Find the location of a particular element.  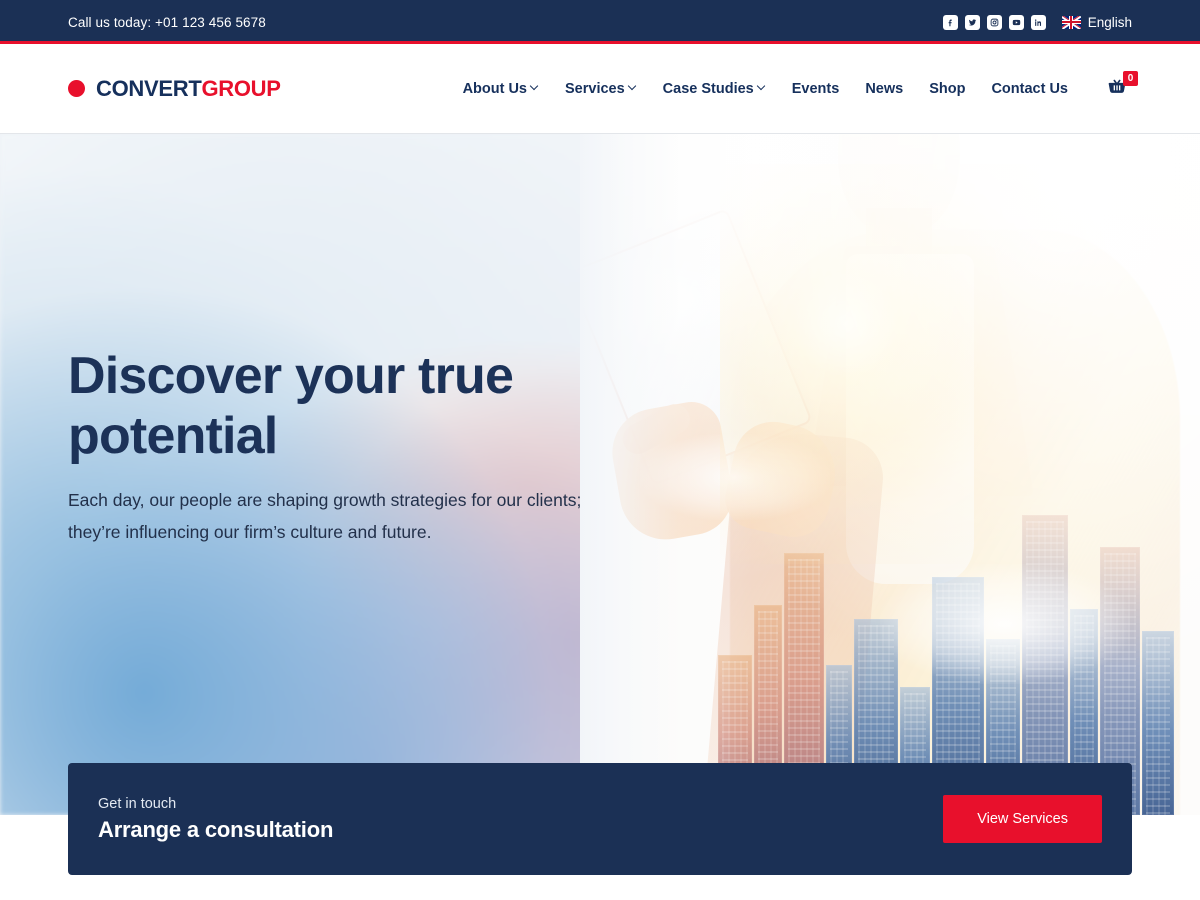

nav-item-events: Events is located at coordinates (816, 89).